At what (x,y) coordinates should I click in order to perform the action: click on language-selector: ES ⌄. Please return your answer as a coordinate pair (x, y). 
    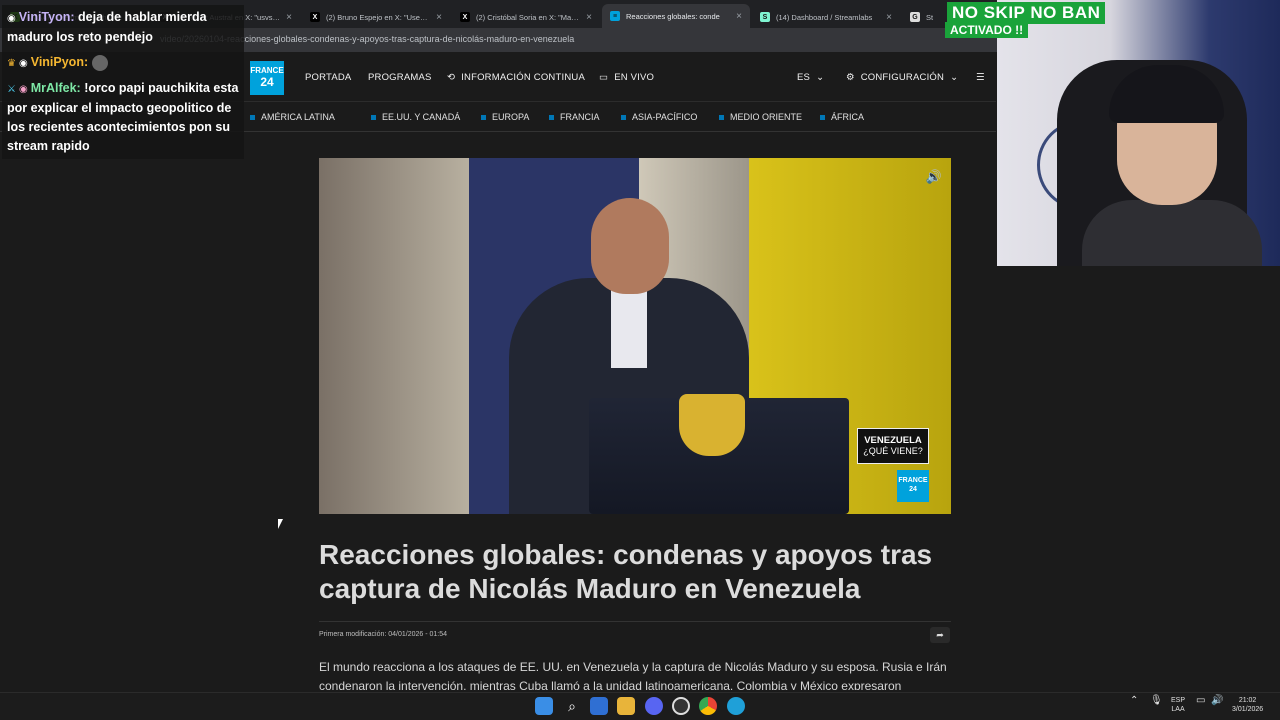
    Looking at the image, I should click on (810, 77).